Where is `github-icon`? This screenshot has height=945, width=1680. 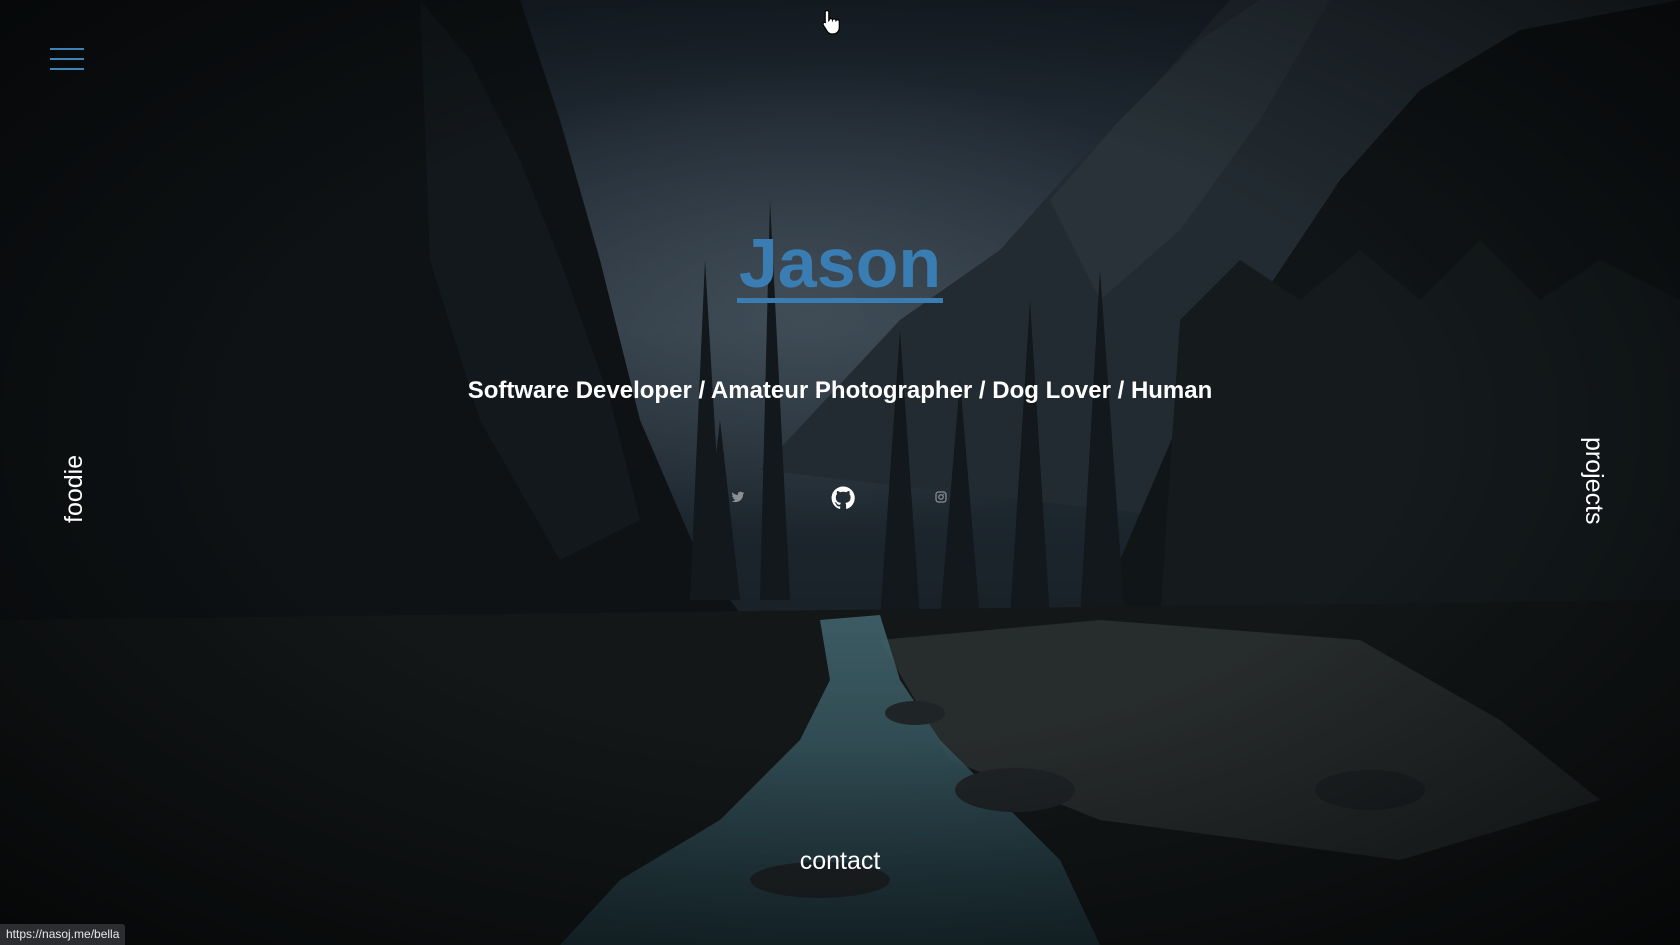 github-icon is located at coordinates (843, 498).